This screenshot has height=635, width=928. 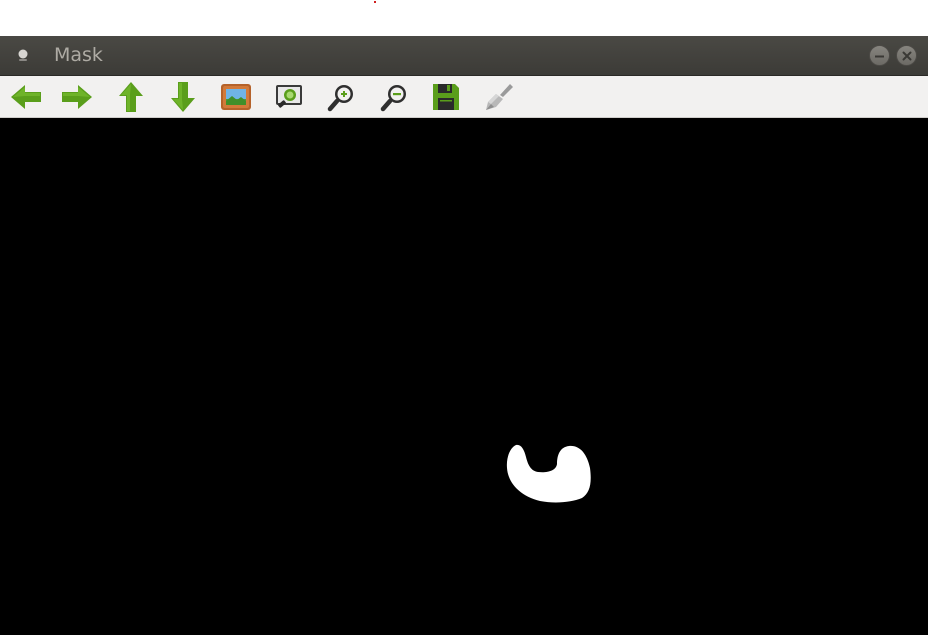 I want to click on arrow-down-icon, so click(x=183, y=97).